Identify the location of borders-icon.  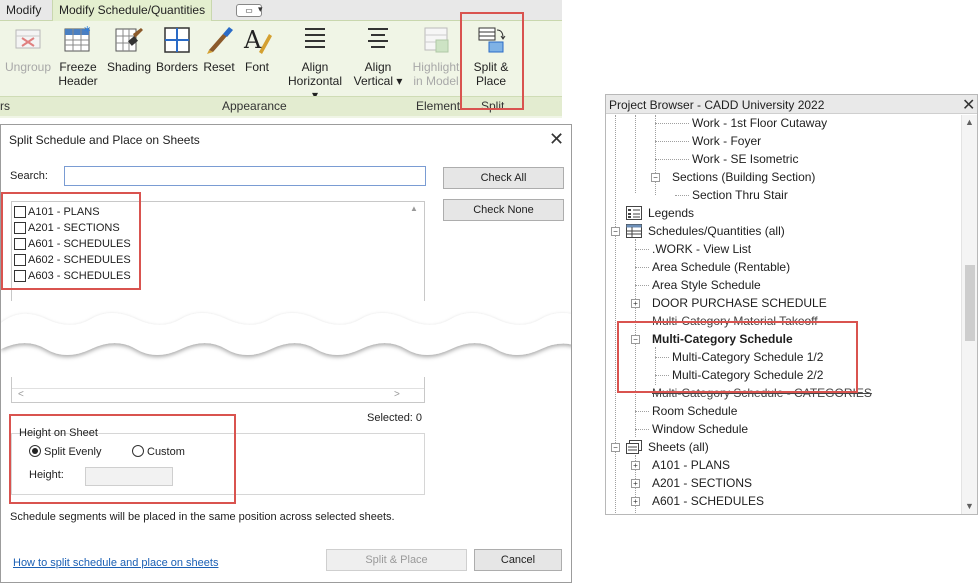
(177, 40).